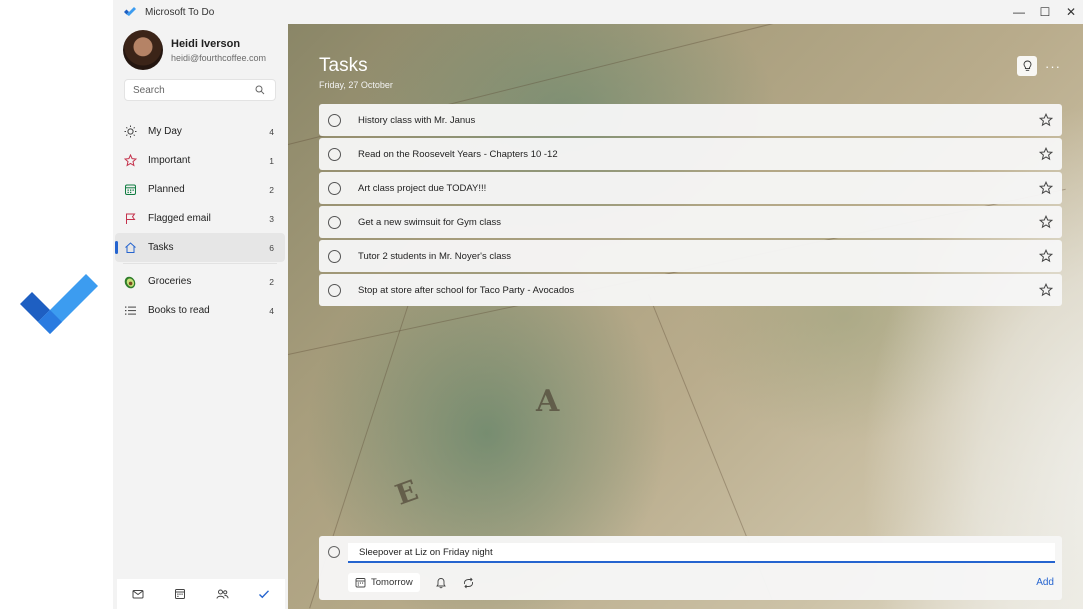  I want to click on repeat-icon, so click(469, 583).